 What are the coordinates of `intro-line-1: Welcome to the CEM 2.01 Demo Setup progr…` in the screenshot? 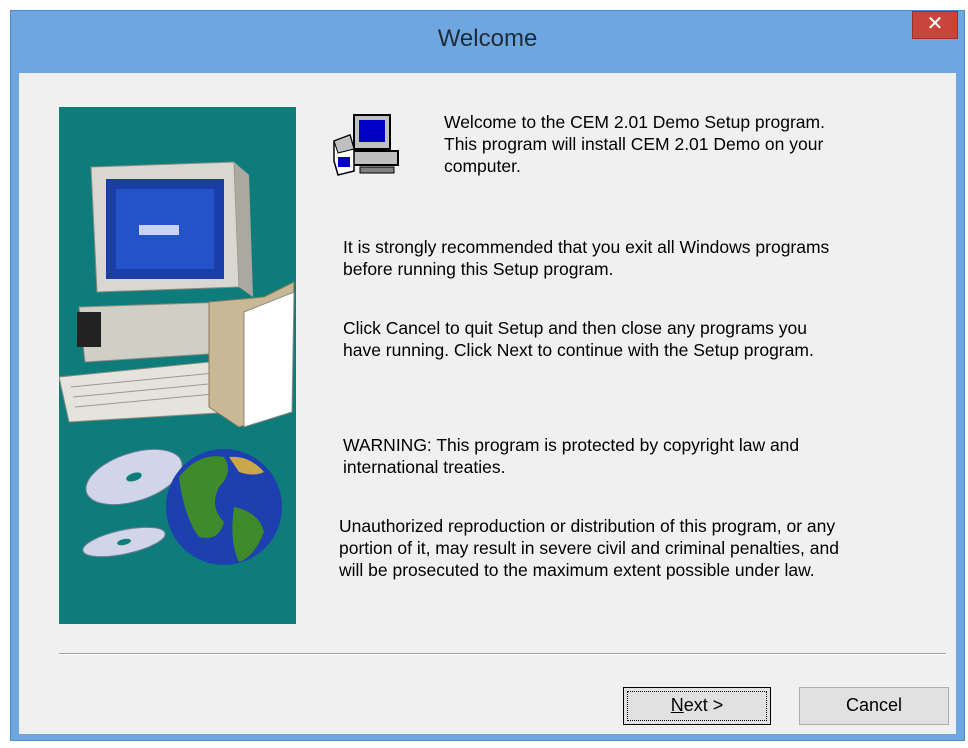 It's located at (634, 122).